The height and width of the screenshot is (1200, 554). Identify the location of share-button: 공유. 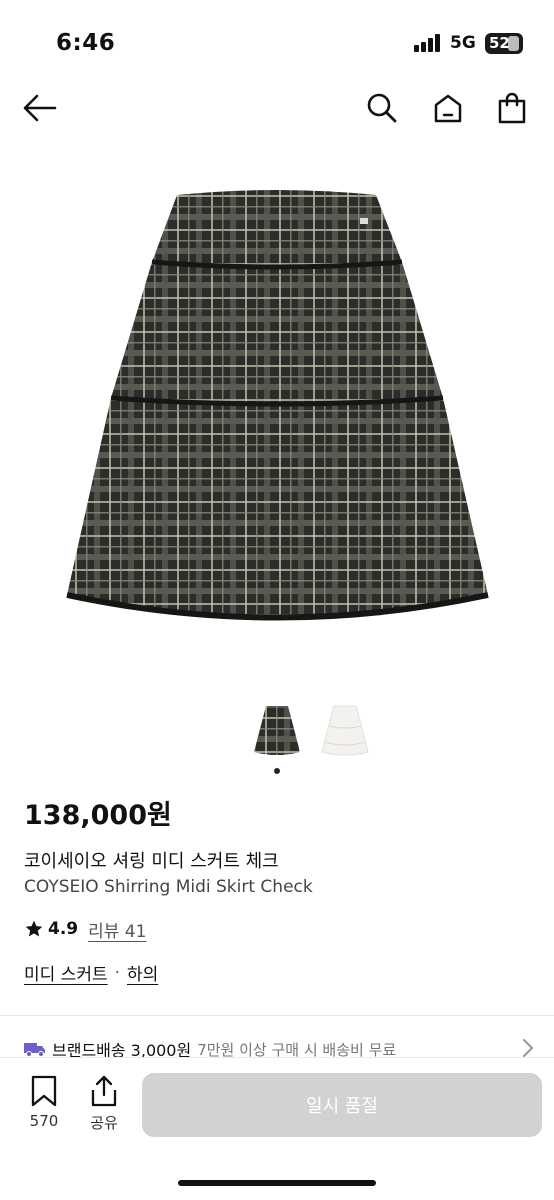
(104, 1104).